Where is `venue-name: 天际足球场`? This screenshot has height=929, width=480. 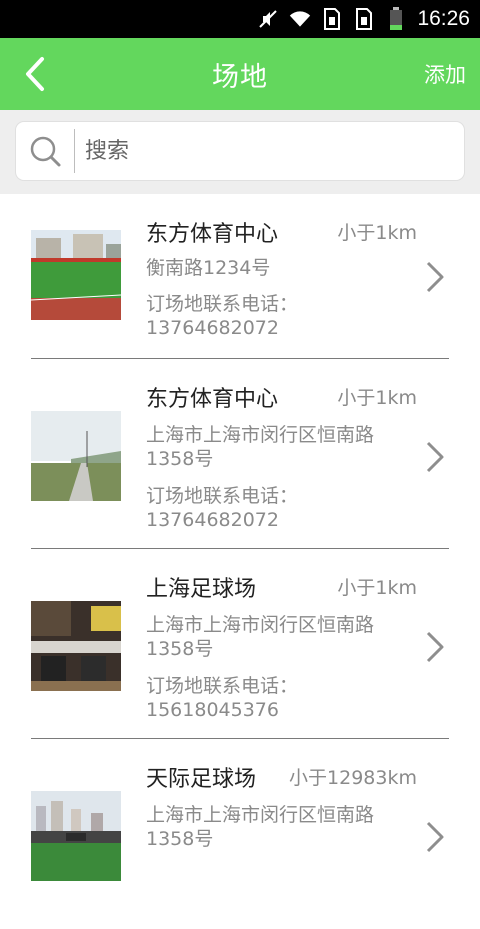
venue-name: 天际足球场 is located at coordinates (201, 779).